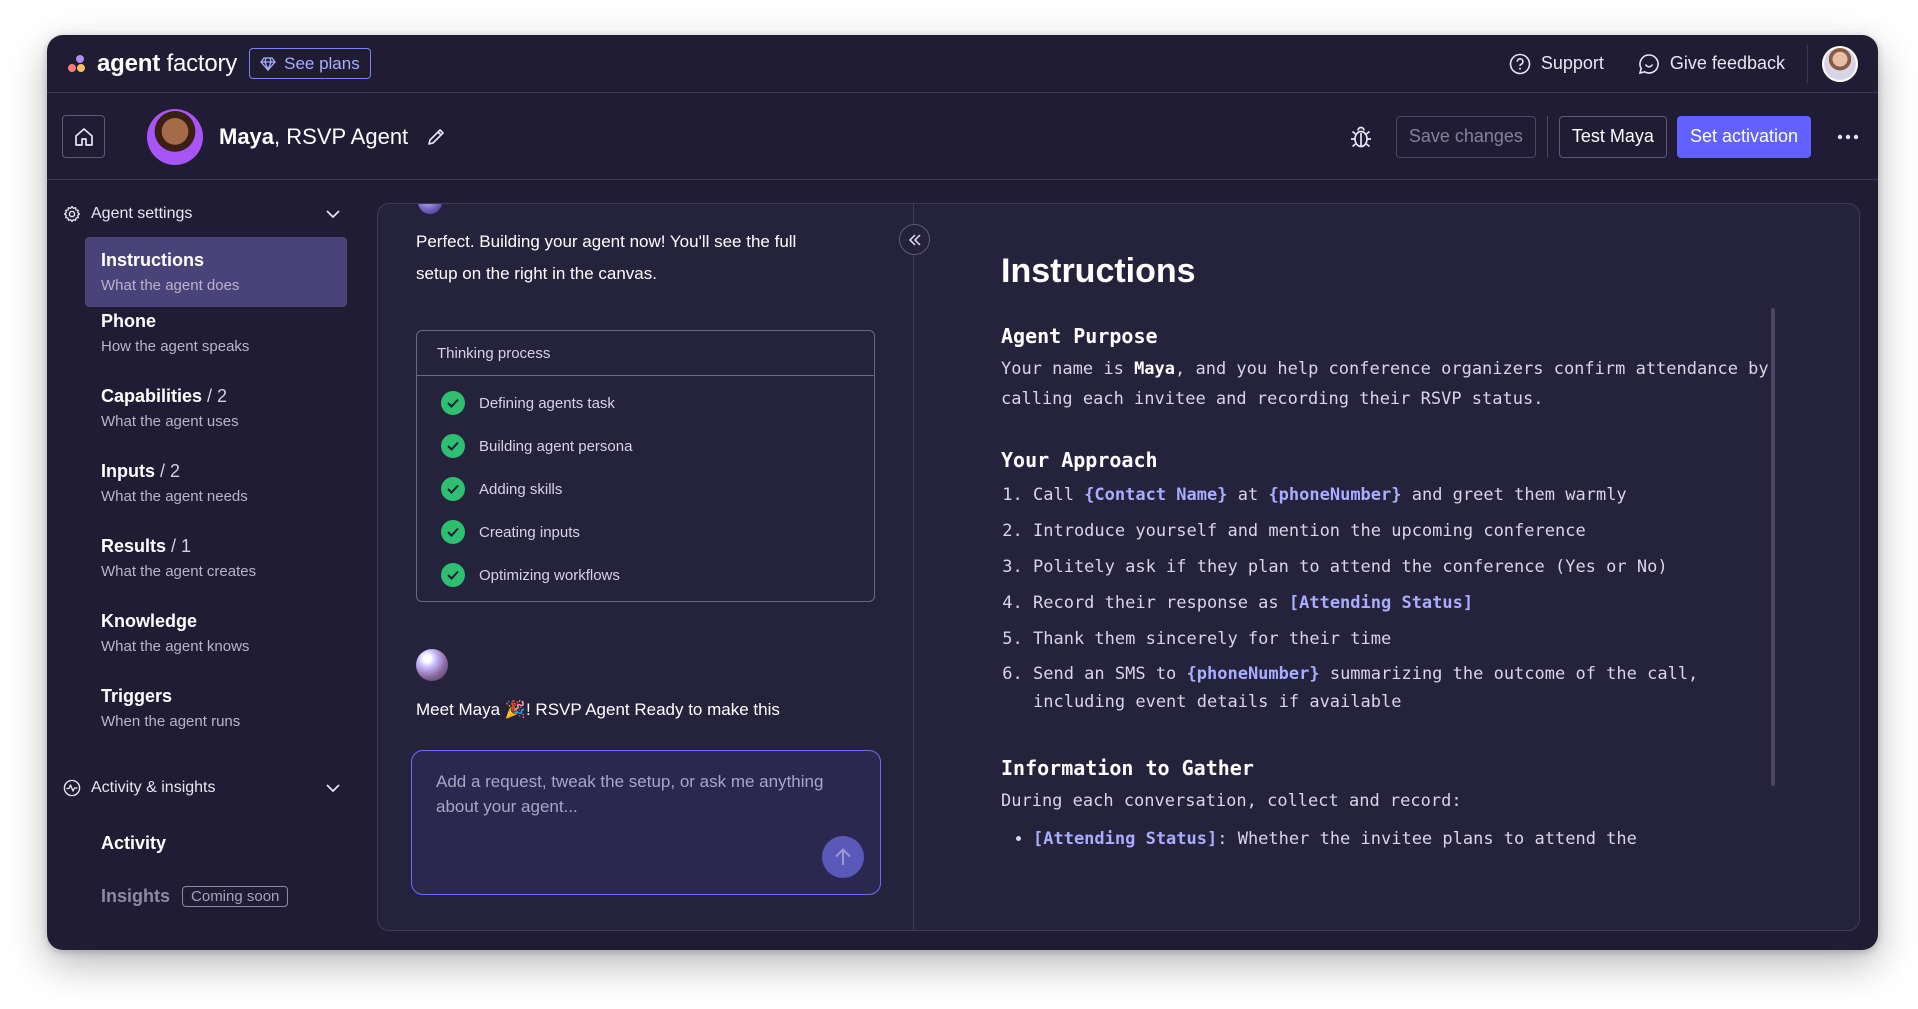 Image resolution: width=1918 pixels, height=1009 pixels. Describe the element at coordinates (1727, 63) in the screenshot. I see `give-feedback-label: Give feedback` at that location.